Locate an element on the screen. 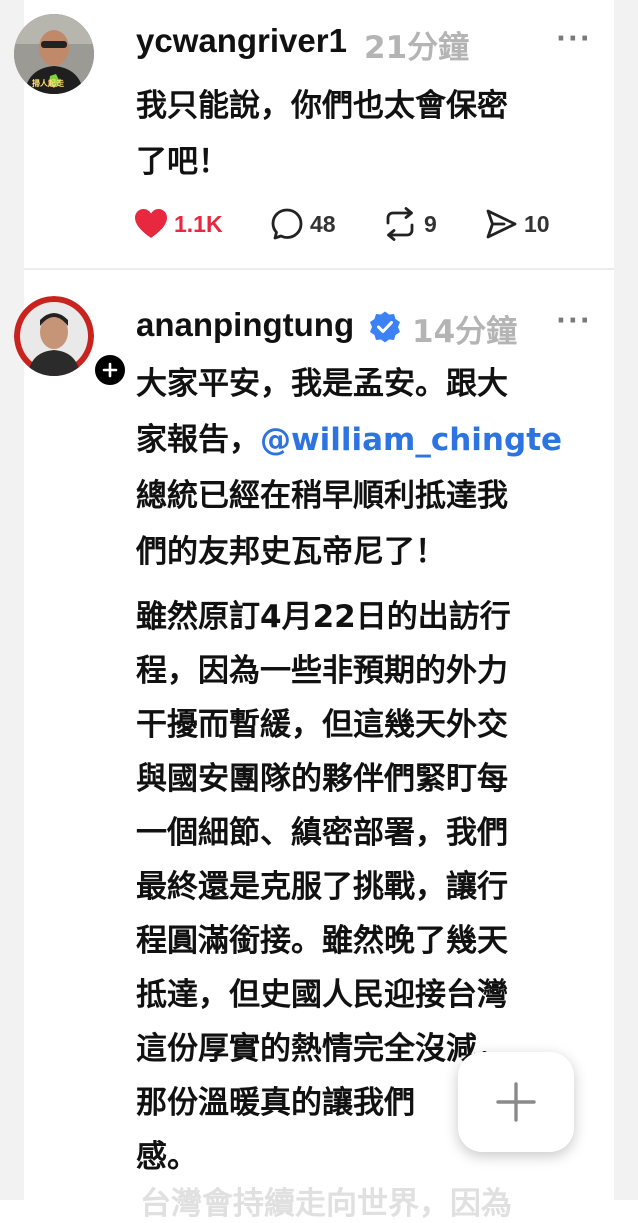 The image size is (638, 1223). post-text-line: 了吧！ is located at coordinates (182, 162).